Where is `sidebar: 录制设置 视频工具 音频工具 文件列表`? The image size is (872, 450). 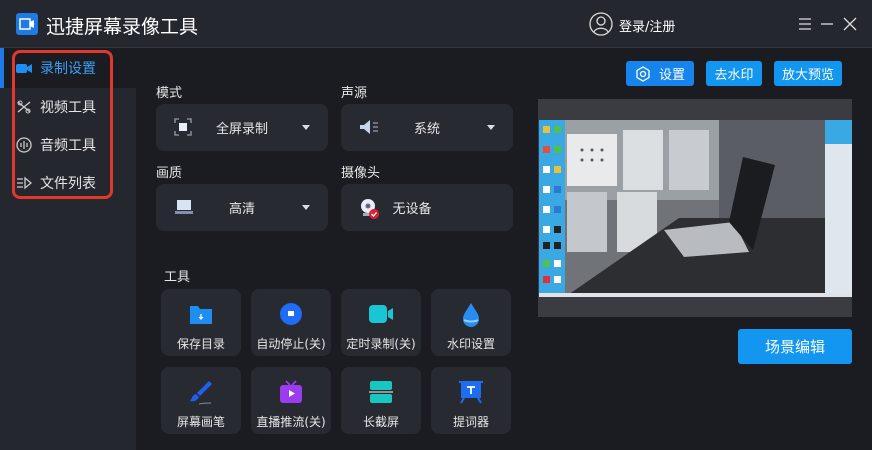
sidebar: 录制设置 视频工具 音频工具 文件列表 is located at coordinates (68, 249).